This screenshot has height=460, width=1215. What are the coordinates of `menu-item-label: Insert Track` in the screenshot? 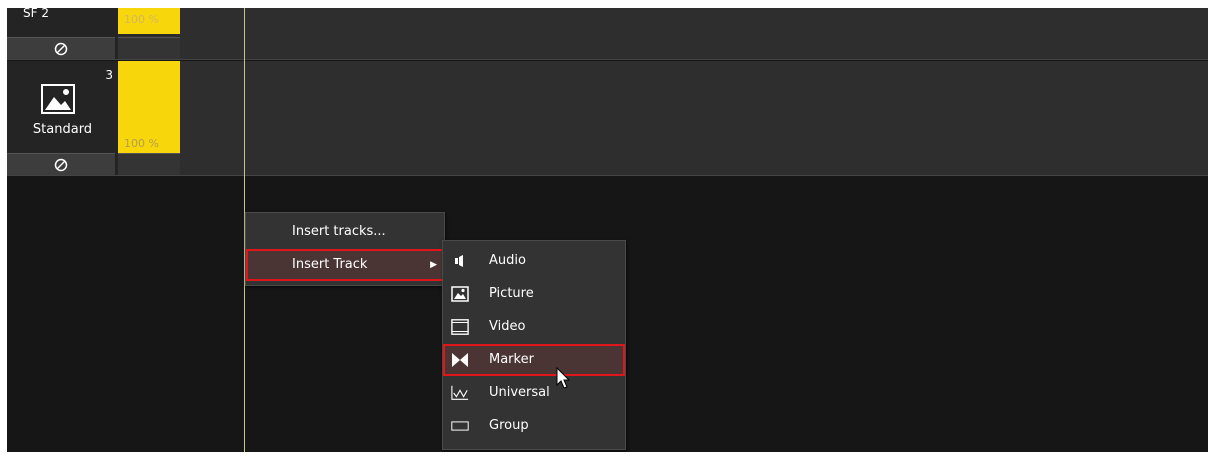 It's located at (330, 264).